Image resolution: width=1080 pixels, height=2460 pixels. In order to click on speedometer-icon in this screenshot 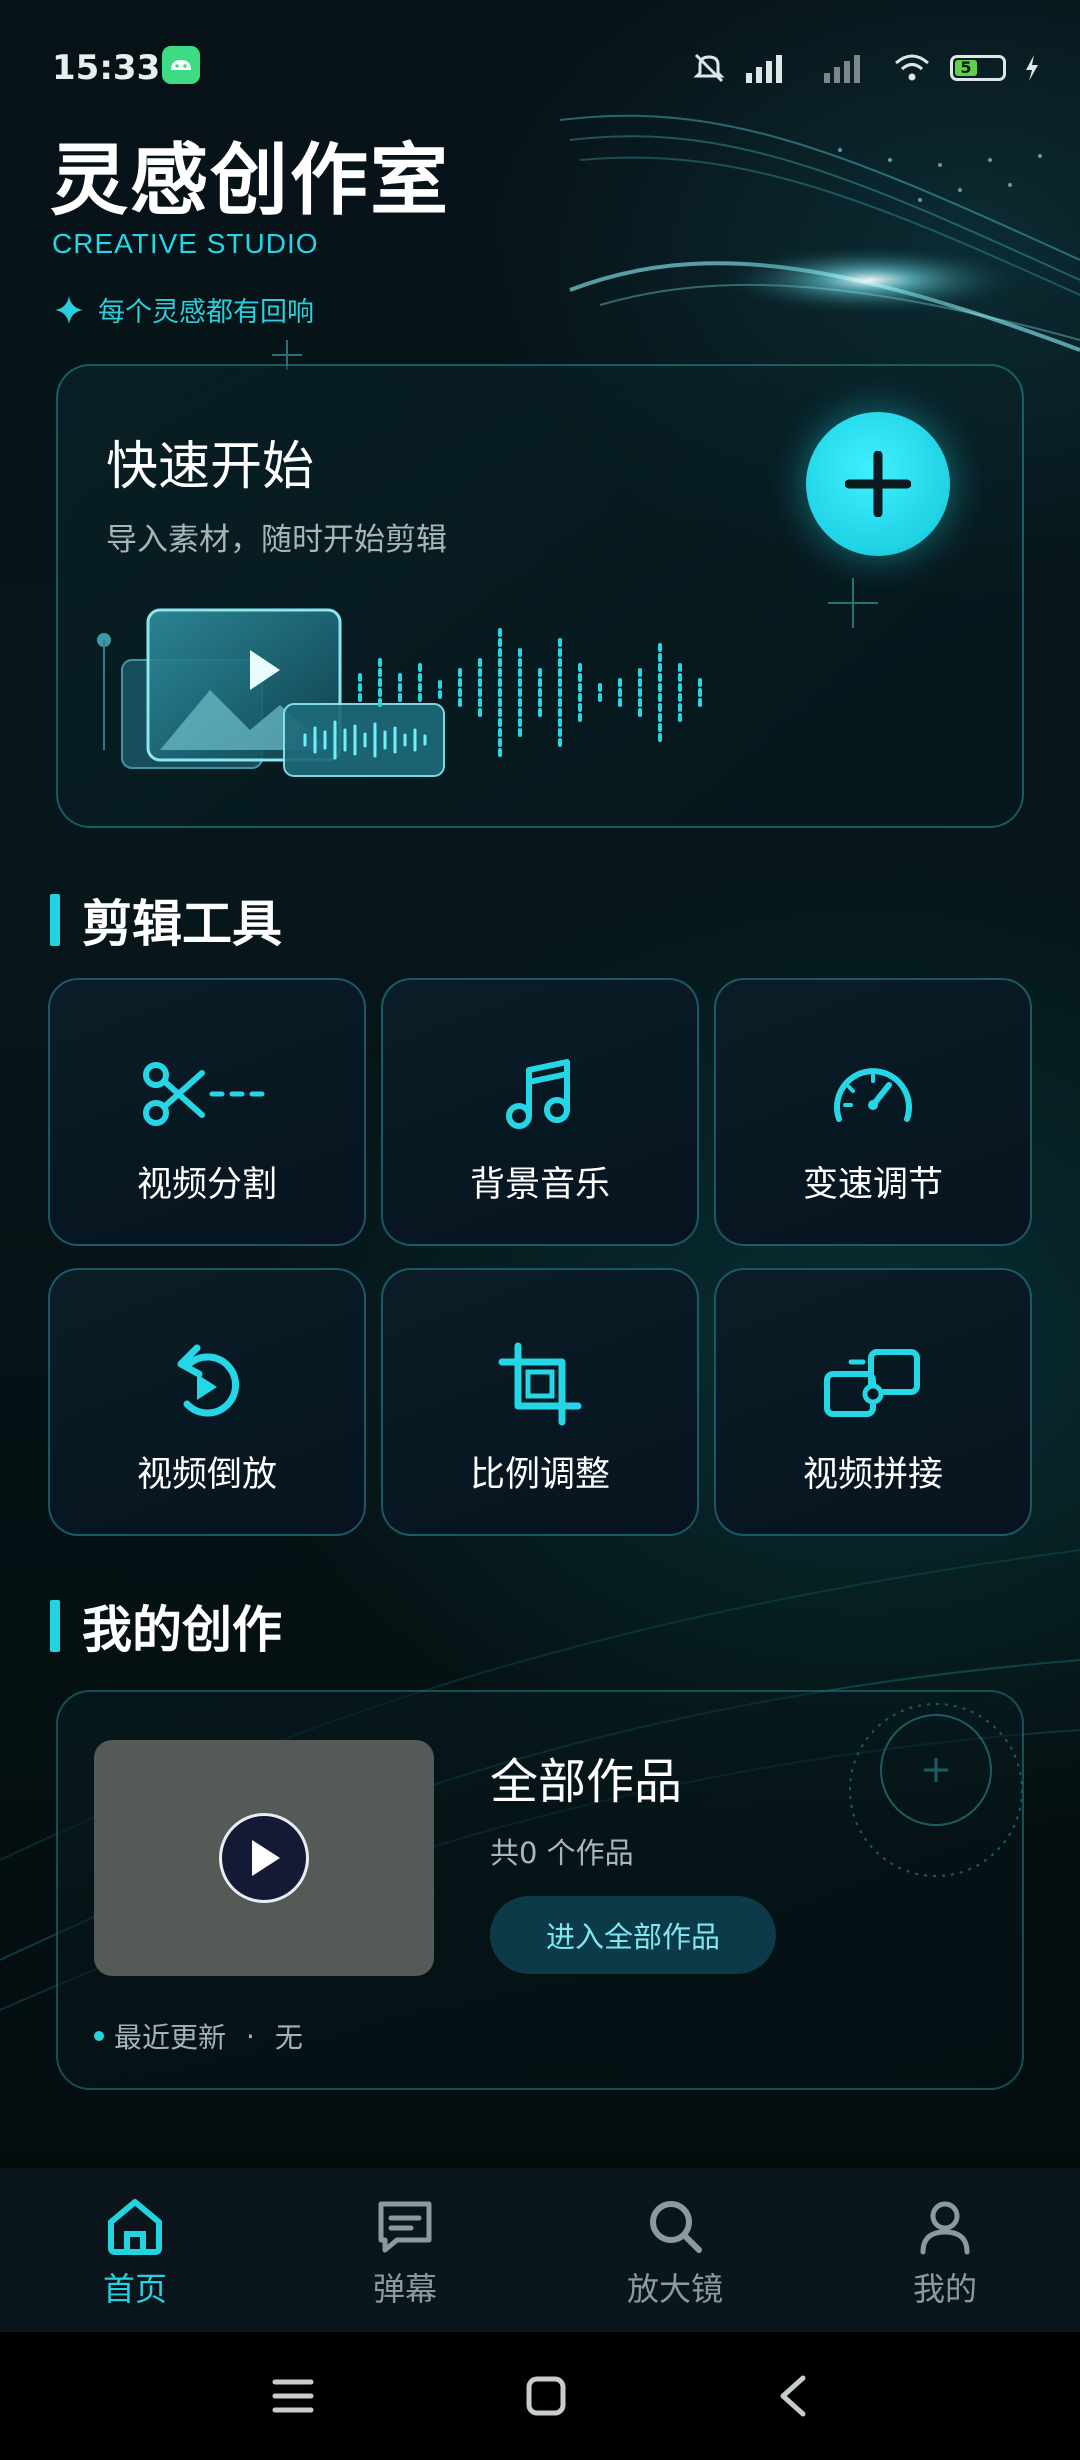, I will do `click(873, 1094)`.